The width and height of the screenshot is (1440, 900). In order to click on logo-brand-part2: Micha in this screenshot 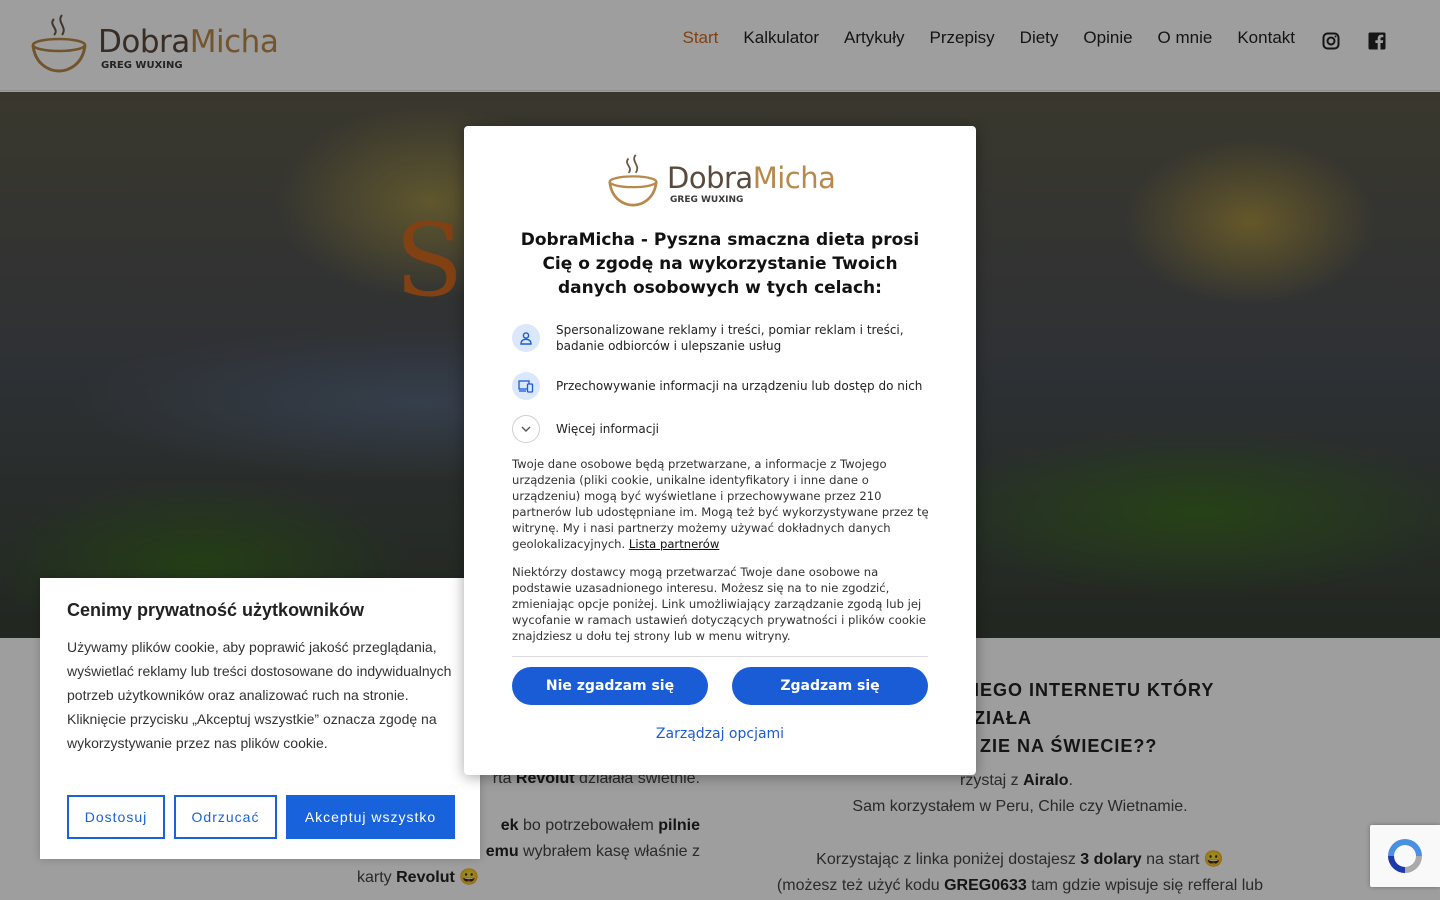, I will do `click(794, 178)`.